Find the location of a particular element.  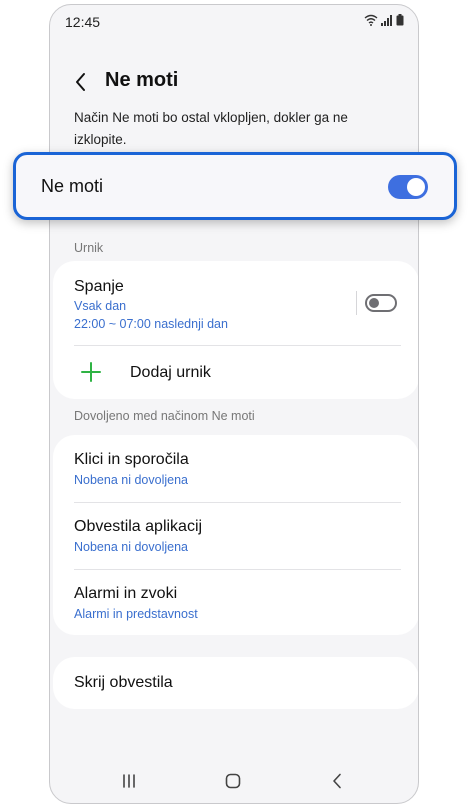

add-schedule-label: Dodaj urnik is located at coordinates (170, 372).